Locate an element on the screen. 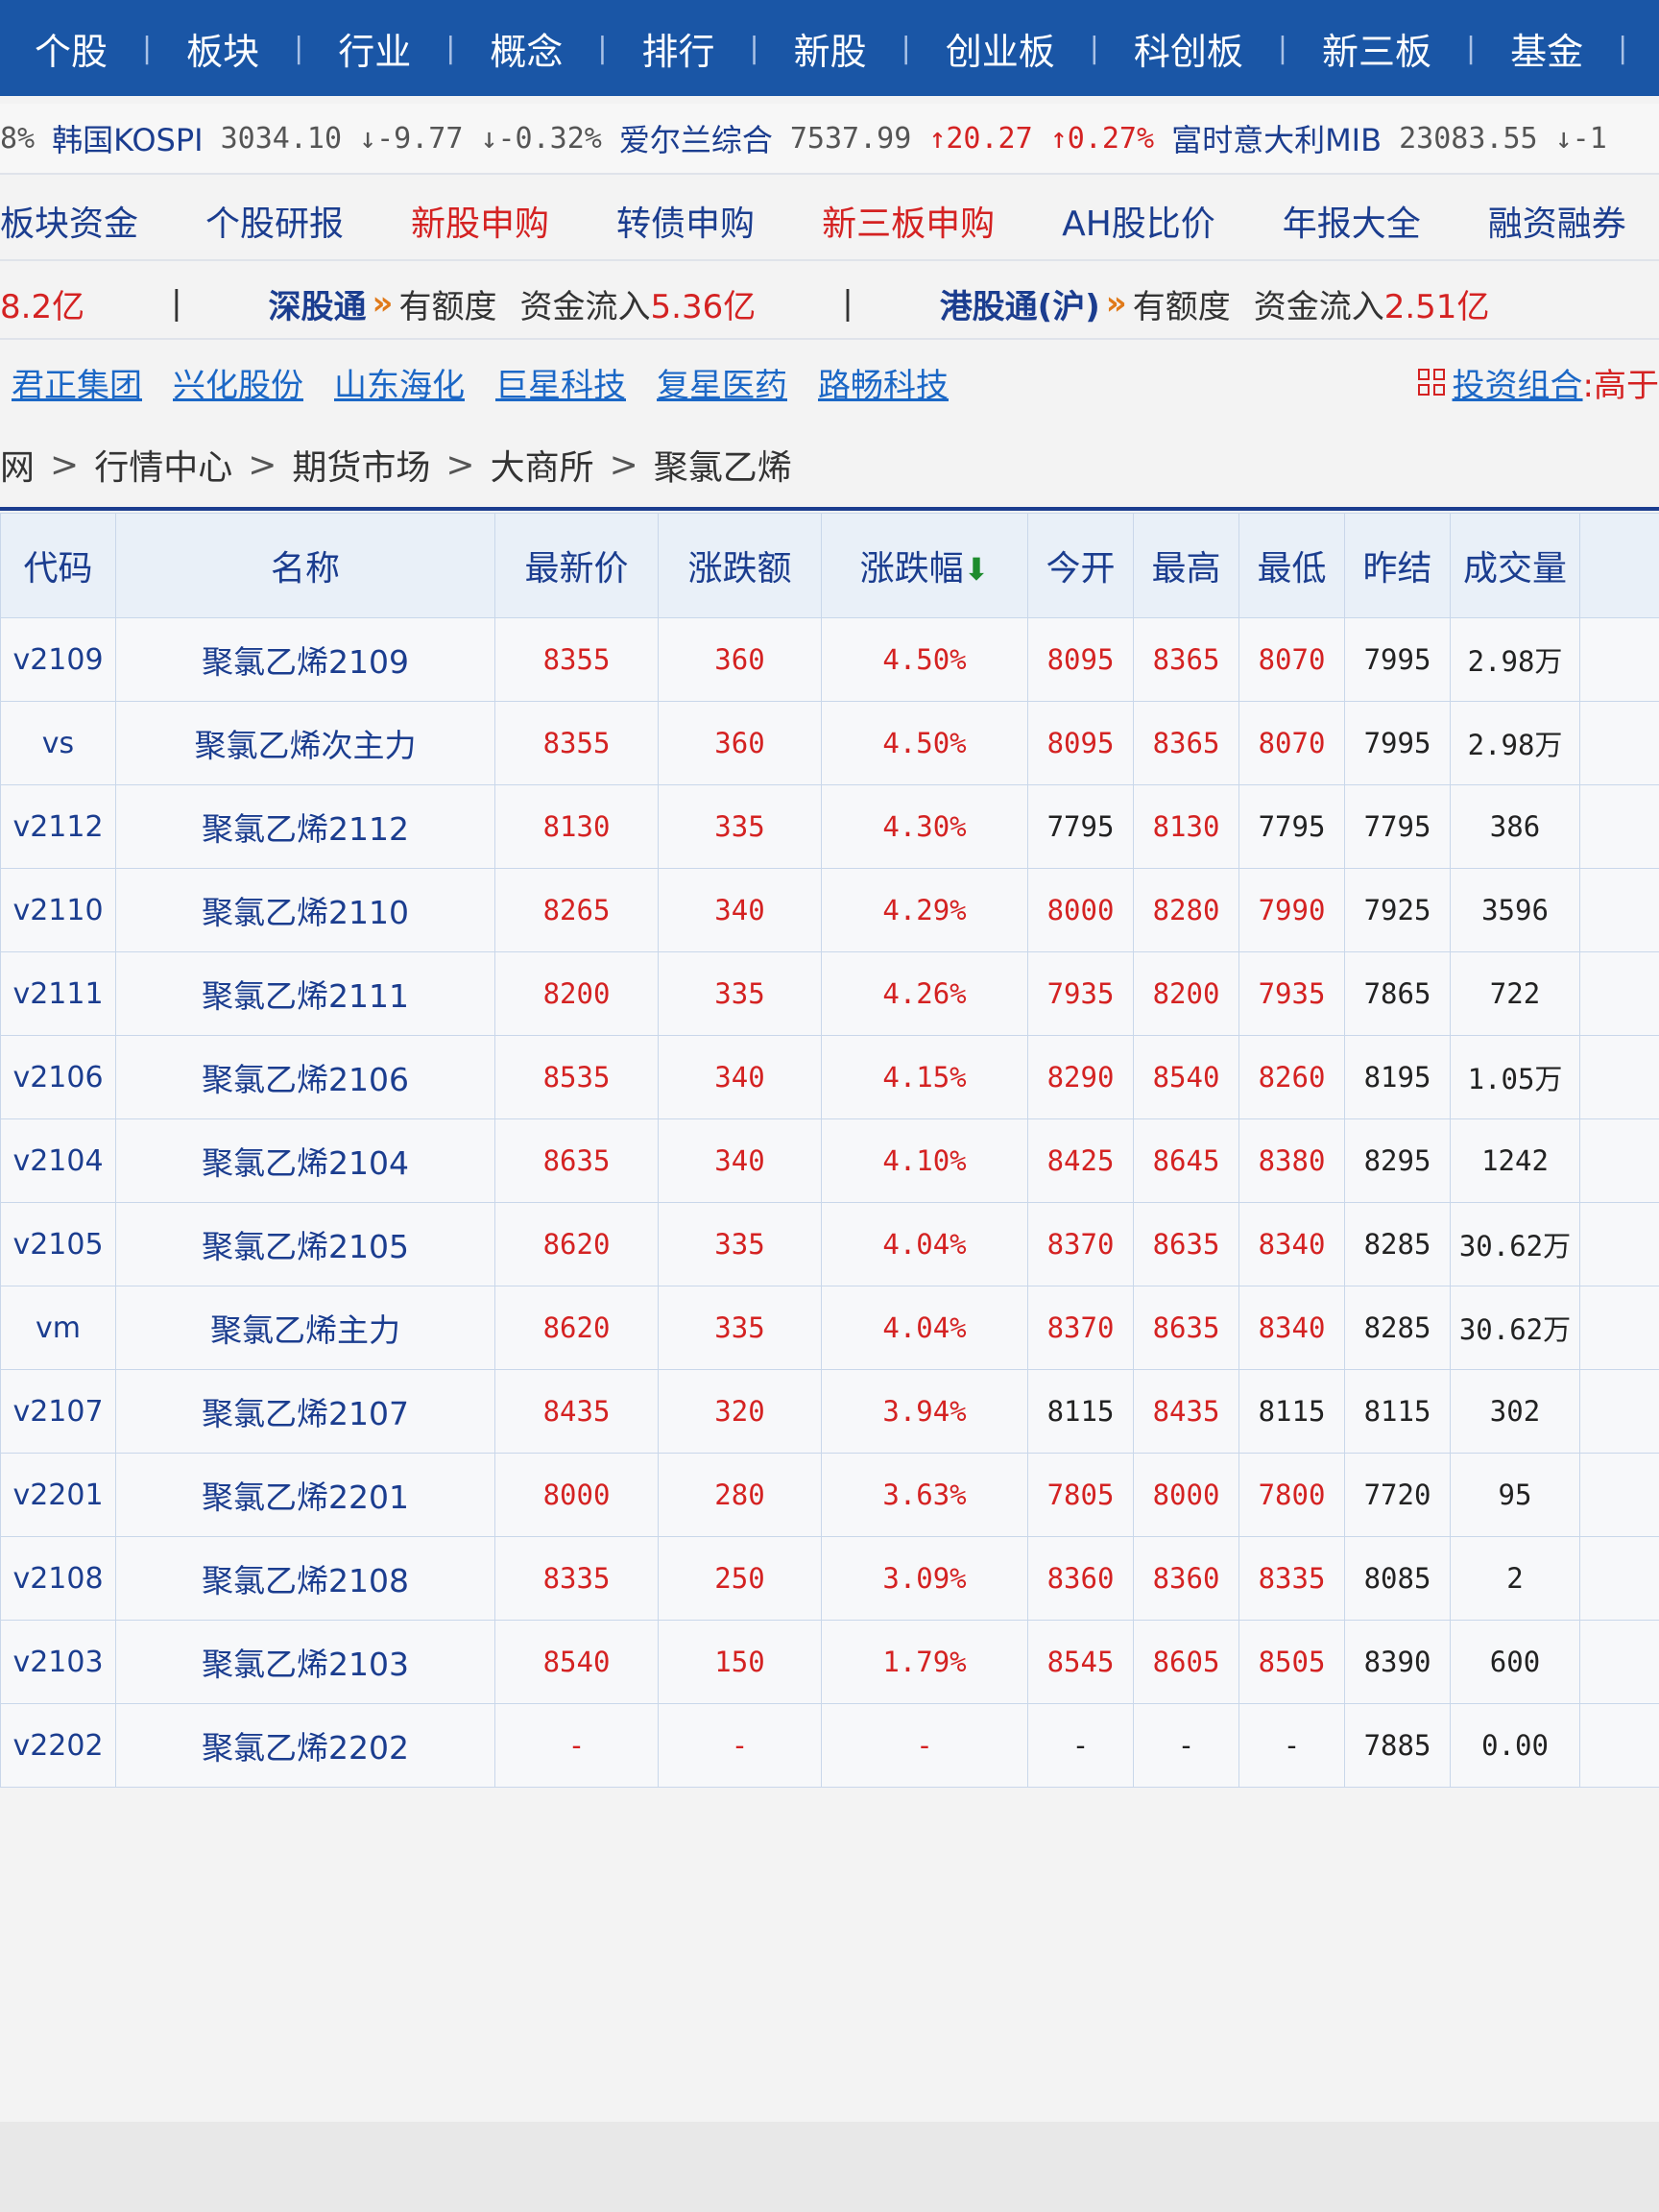 The width and height of the screenshot is (1659, 2212). cell-code: v2201 is located at coordinates (58, 1495).